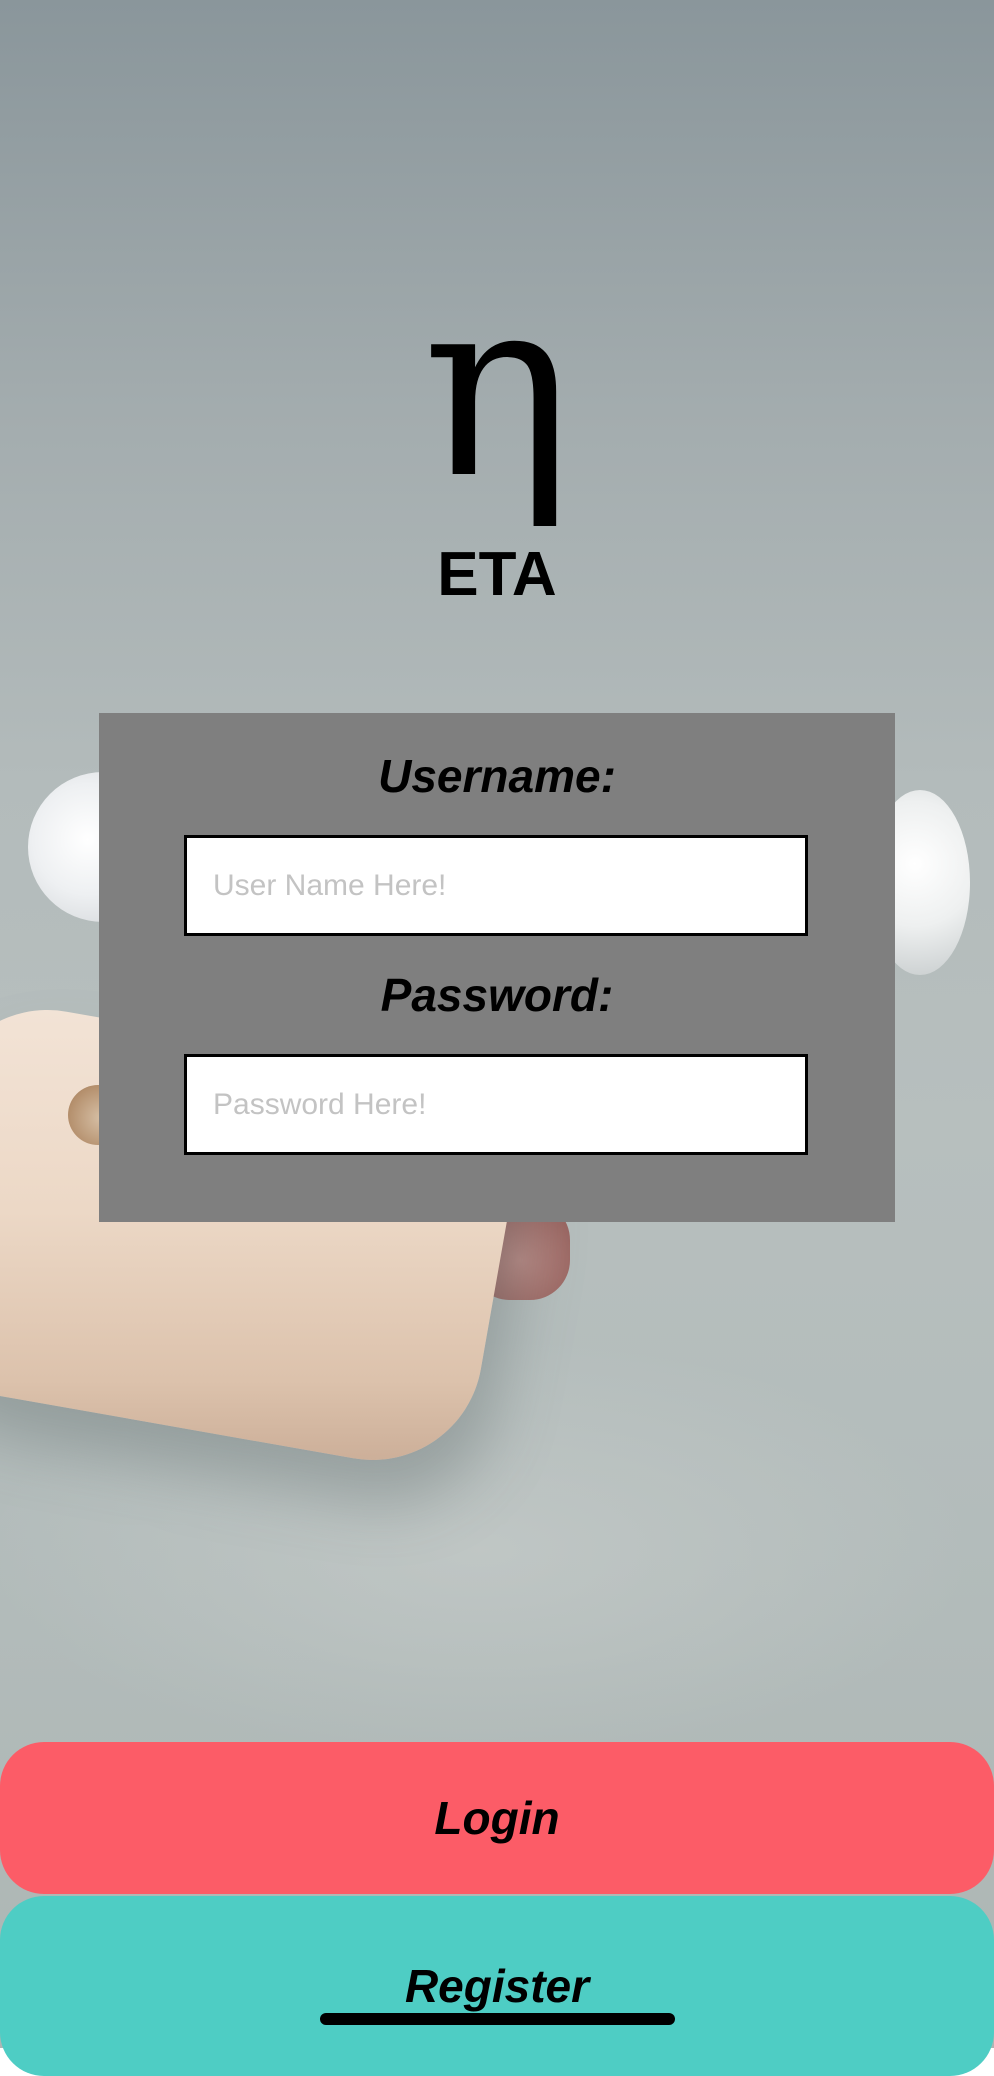 The height and width of the screenshot is (2076, 994). I want to click on eta-logo-icon: η, so click(497, 387).